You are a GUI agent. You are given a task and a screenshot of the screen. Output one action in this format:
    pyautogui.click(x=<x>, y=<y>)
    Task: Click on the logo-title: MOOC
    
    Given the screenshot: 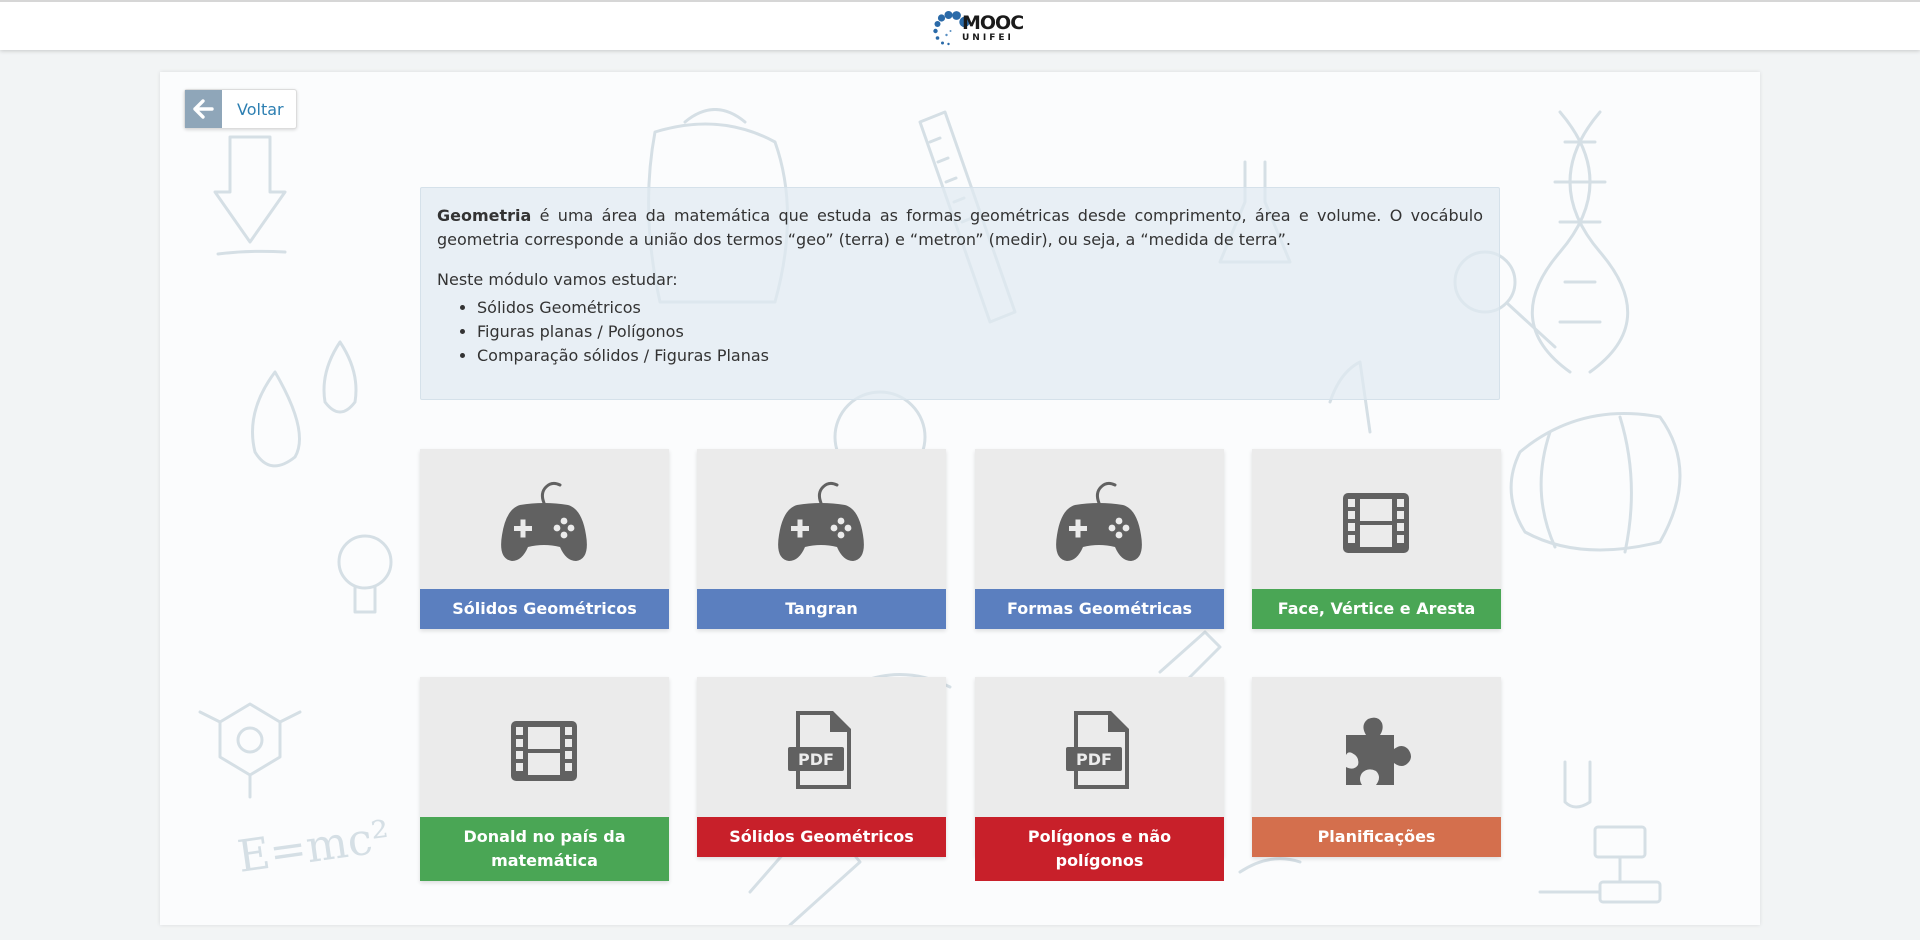 What is the action you would take?
    pyautogui.click(x=993, y=23)
    